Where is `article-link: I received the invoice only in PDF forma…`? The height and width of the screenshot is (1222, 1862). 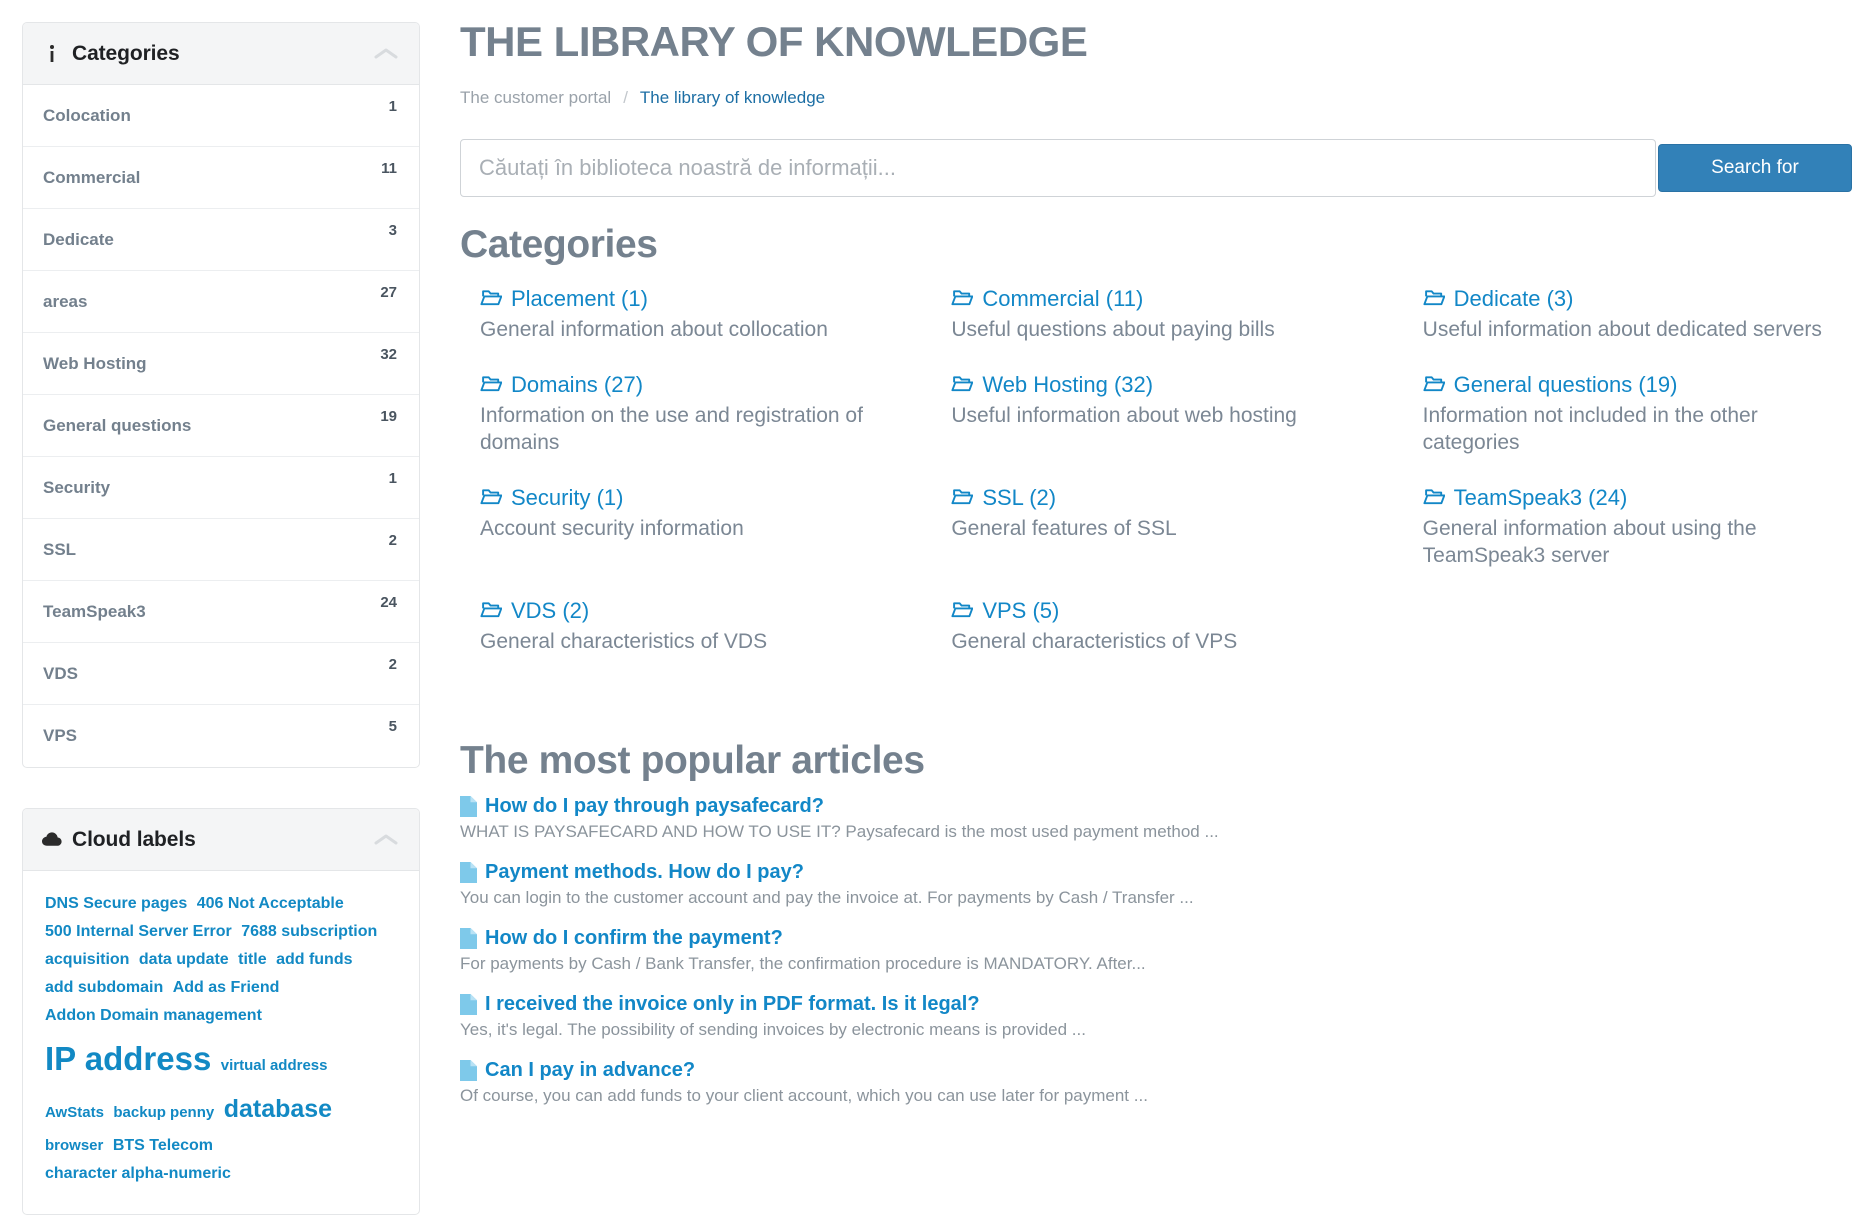 article-link: I received the invoice only in PDF forma… is located at coordinates (1161, 1004).